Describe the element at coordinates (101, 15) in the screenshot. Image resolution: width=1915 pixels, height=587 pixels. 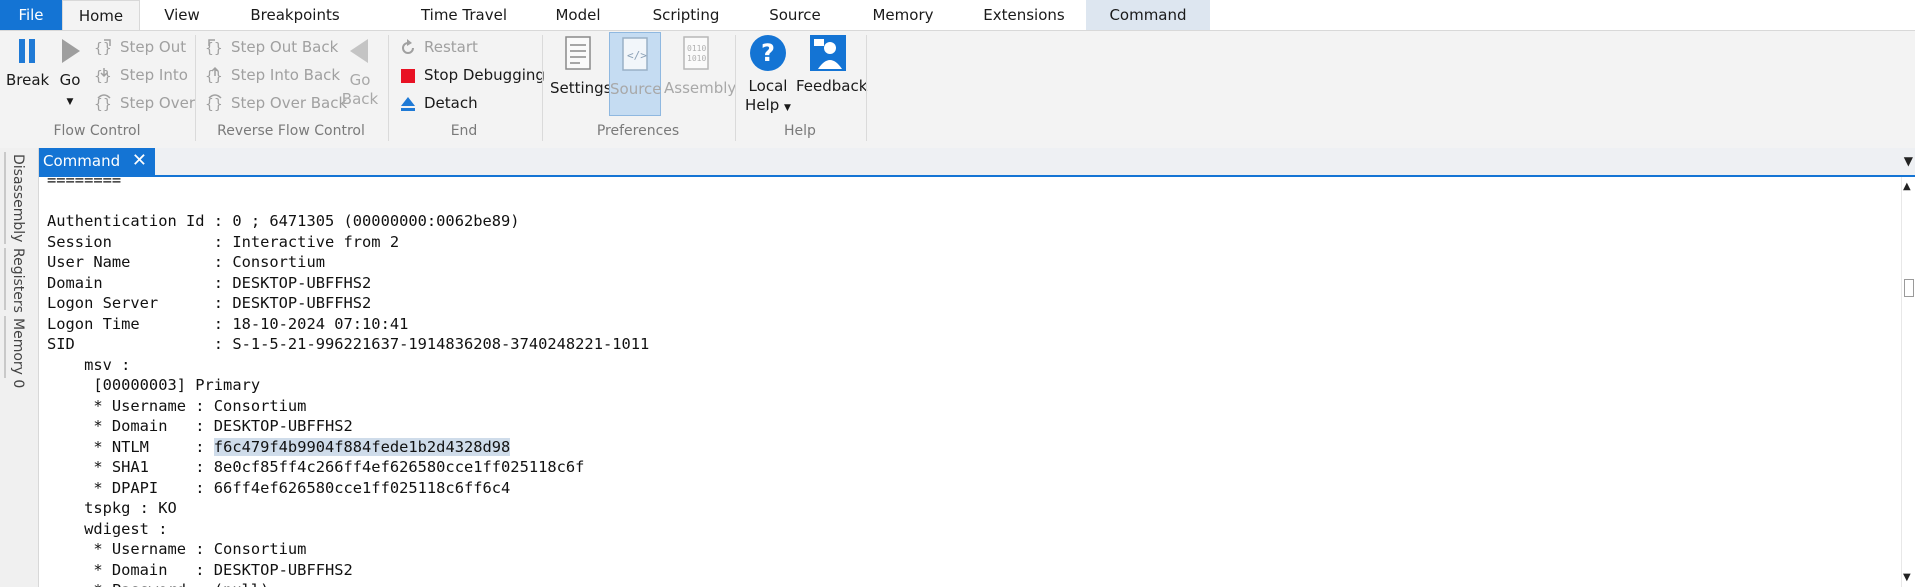
I see `tab-home: Home` at that location.